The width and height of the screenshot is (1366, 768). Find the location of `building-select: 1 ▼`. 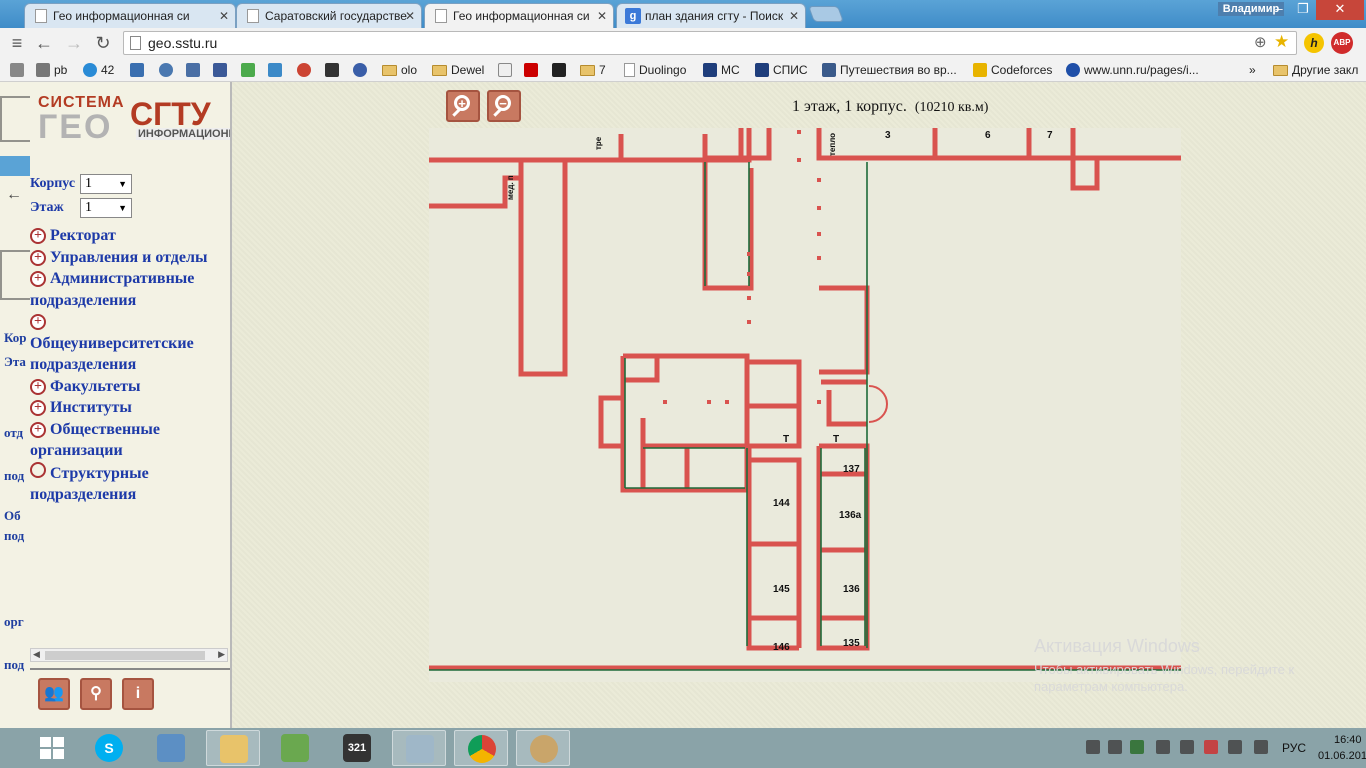

building-select: 1 ▼ is located at coordinates (106, 184).